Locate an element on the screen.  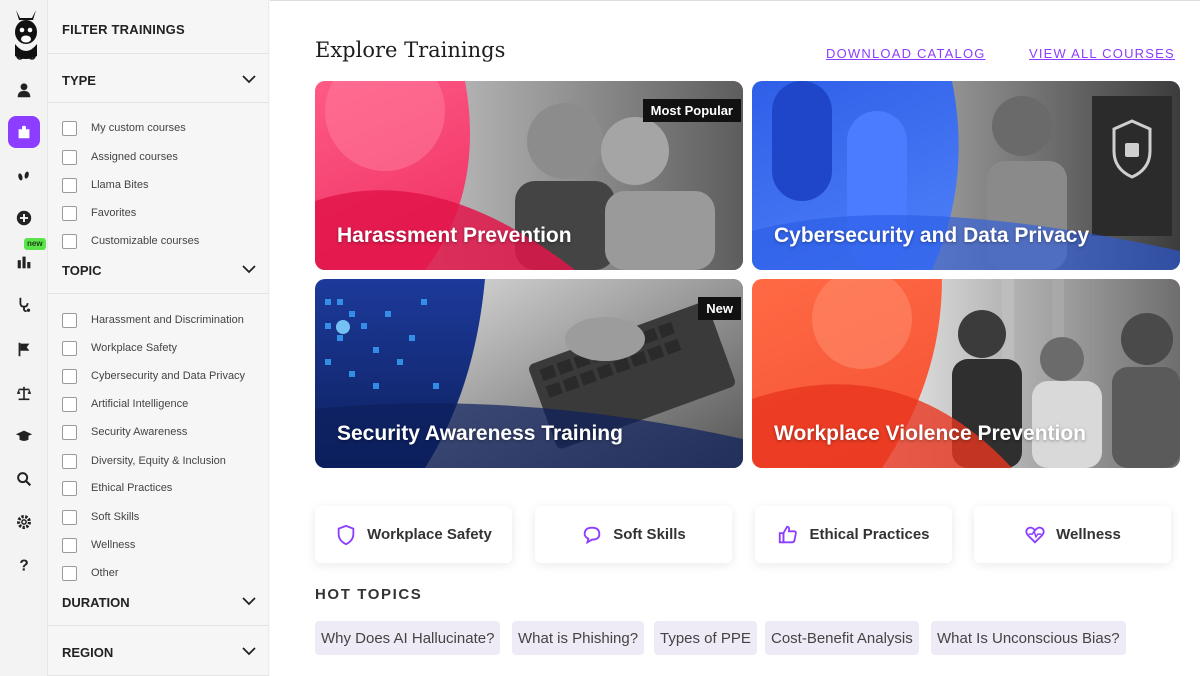
filter-option-label: Assigned courses is located at coordinates (134, 157).